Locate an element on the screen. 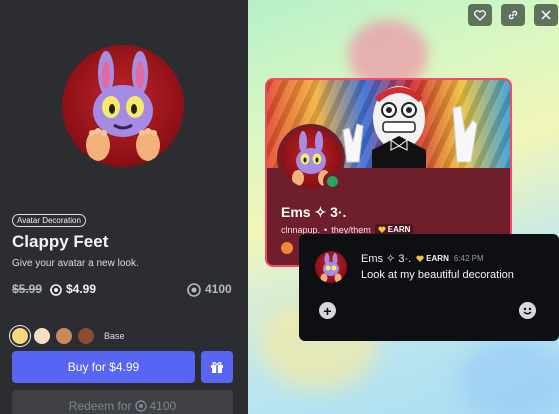 Image resolution: width=559 pixels, height=414 pixels. add-attachment-icon: + is located at coordinates (327, 310).